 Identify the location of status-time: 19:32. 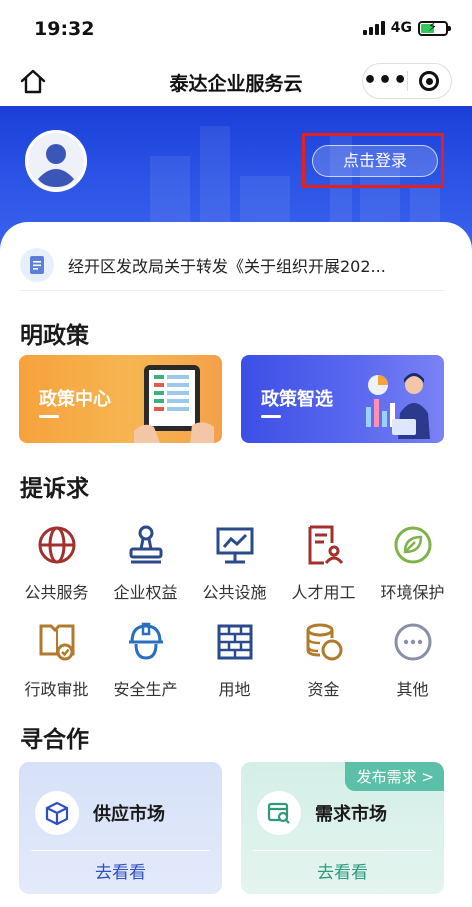
(64, 29).